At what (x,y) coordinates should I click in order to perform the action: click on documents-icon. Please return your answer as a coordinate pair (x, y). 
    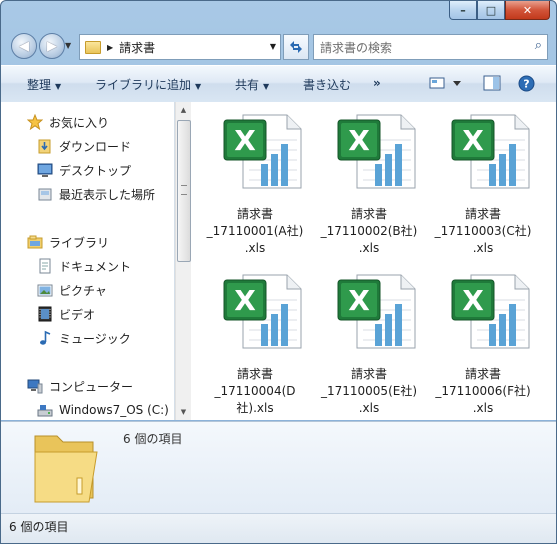
    Looking at the image, I should click on (45, 266).